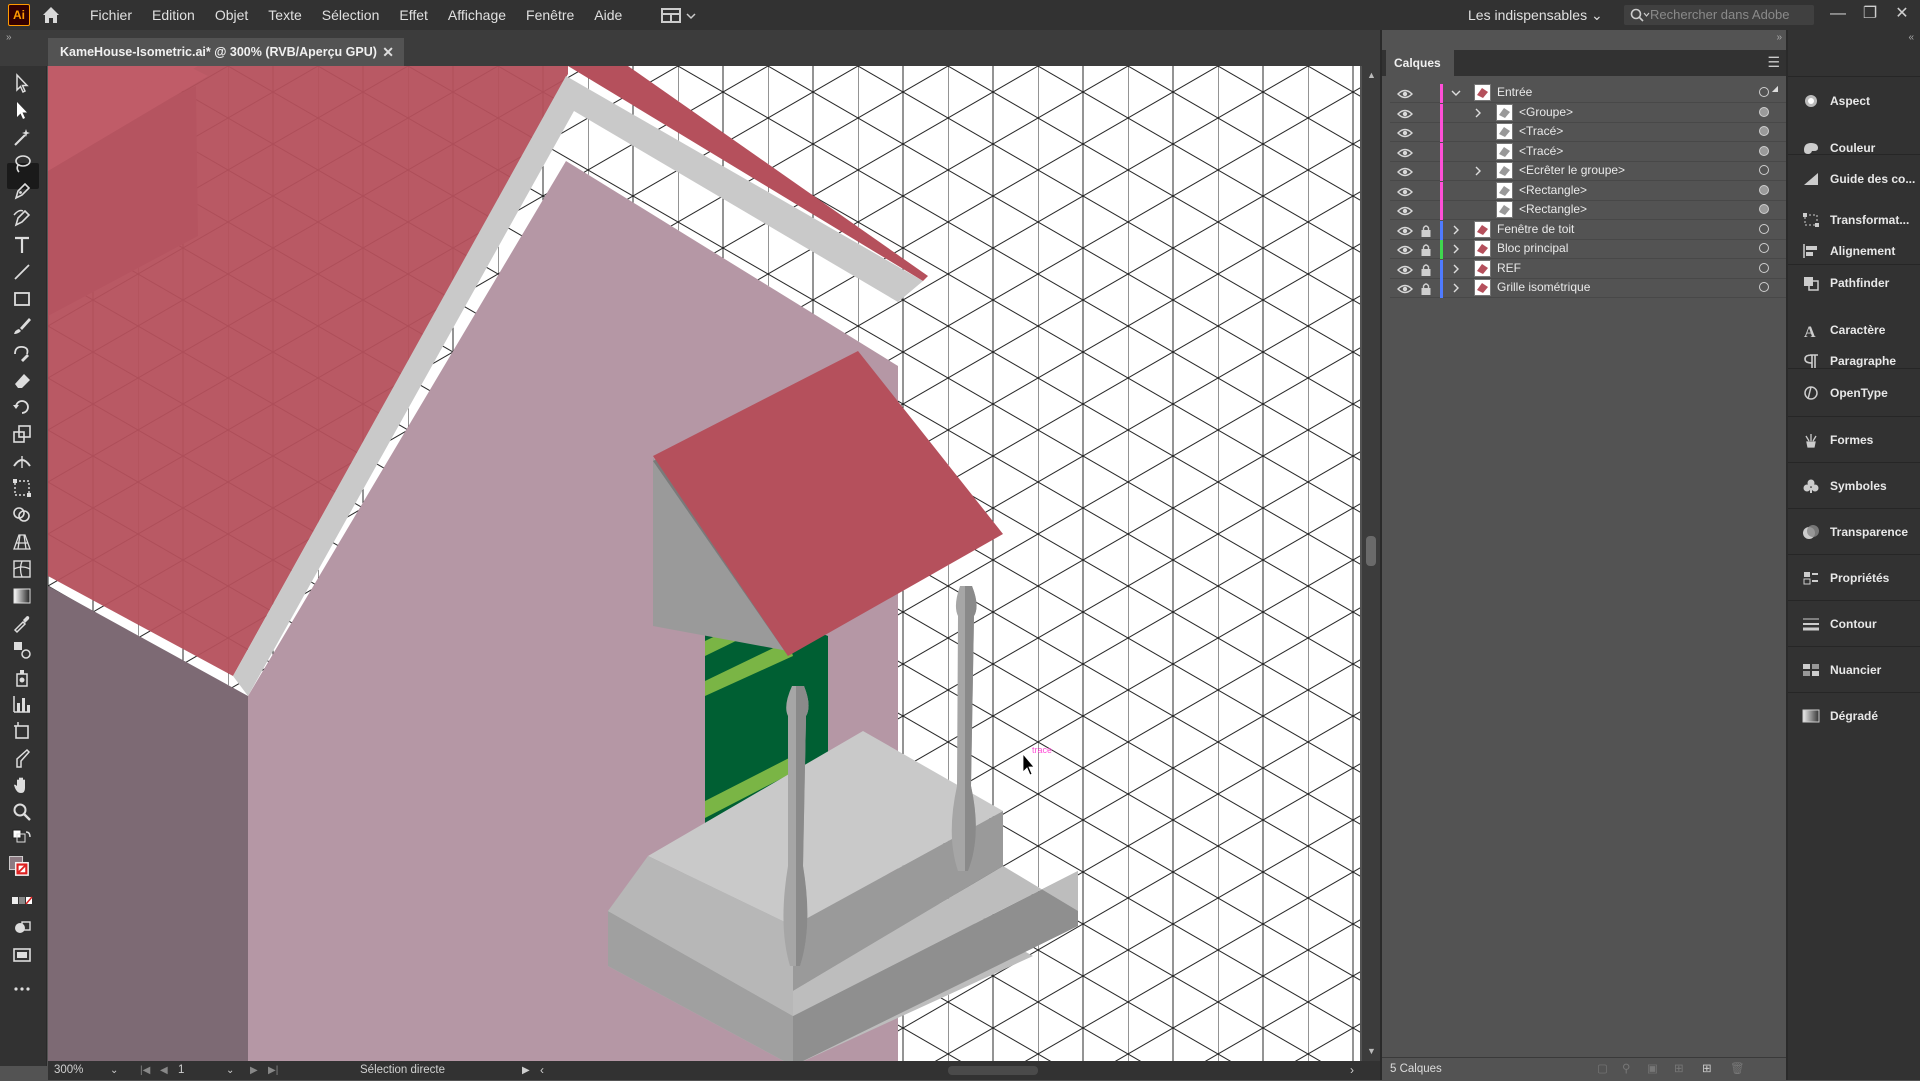 The image size is (1920, 1081). What do you see at coordinates (23, 327) in the screenshot?
I see `paintbrush-tool-icon` at bounding box center [23, 327].